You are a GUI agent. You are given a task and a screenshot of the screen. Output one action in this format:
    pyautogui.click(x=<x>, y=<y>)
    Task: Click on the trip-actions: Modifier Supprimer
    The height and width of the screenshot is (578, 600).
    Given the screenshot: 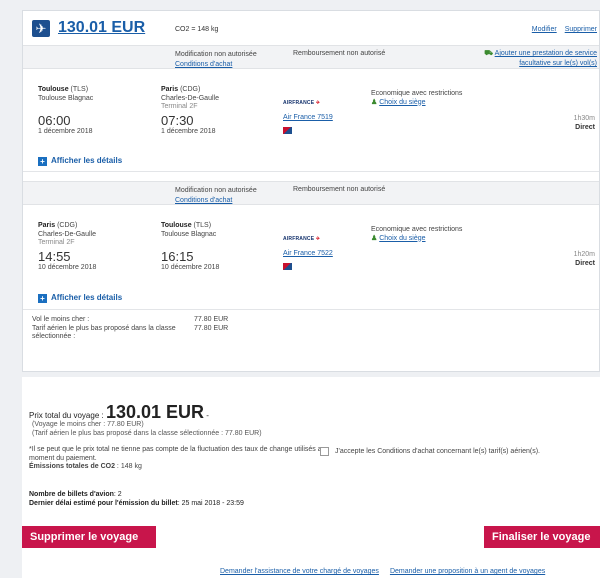 What is the action you would take?
    pyautogui.click(x=559, y=29)
    